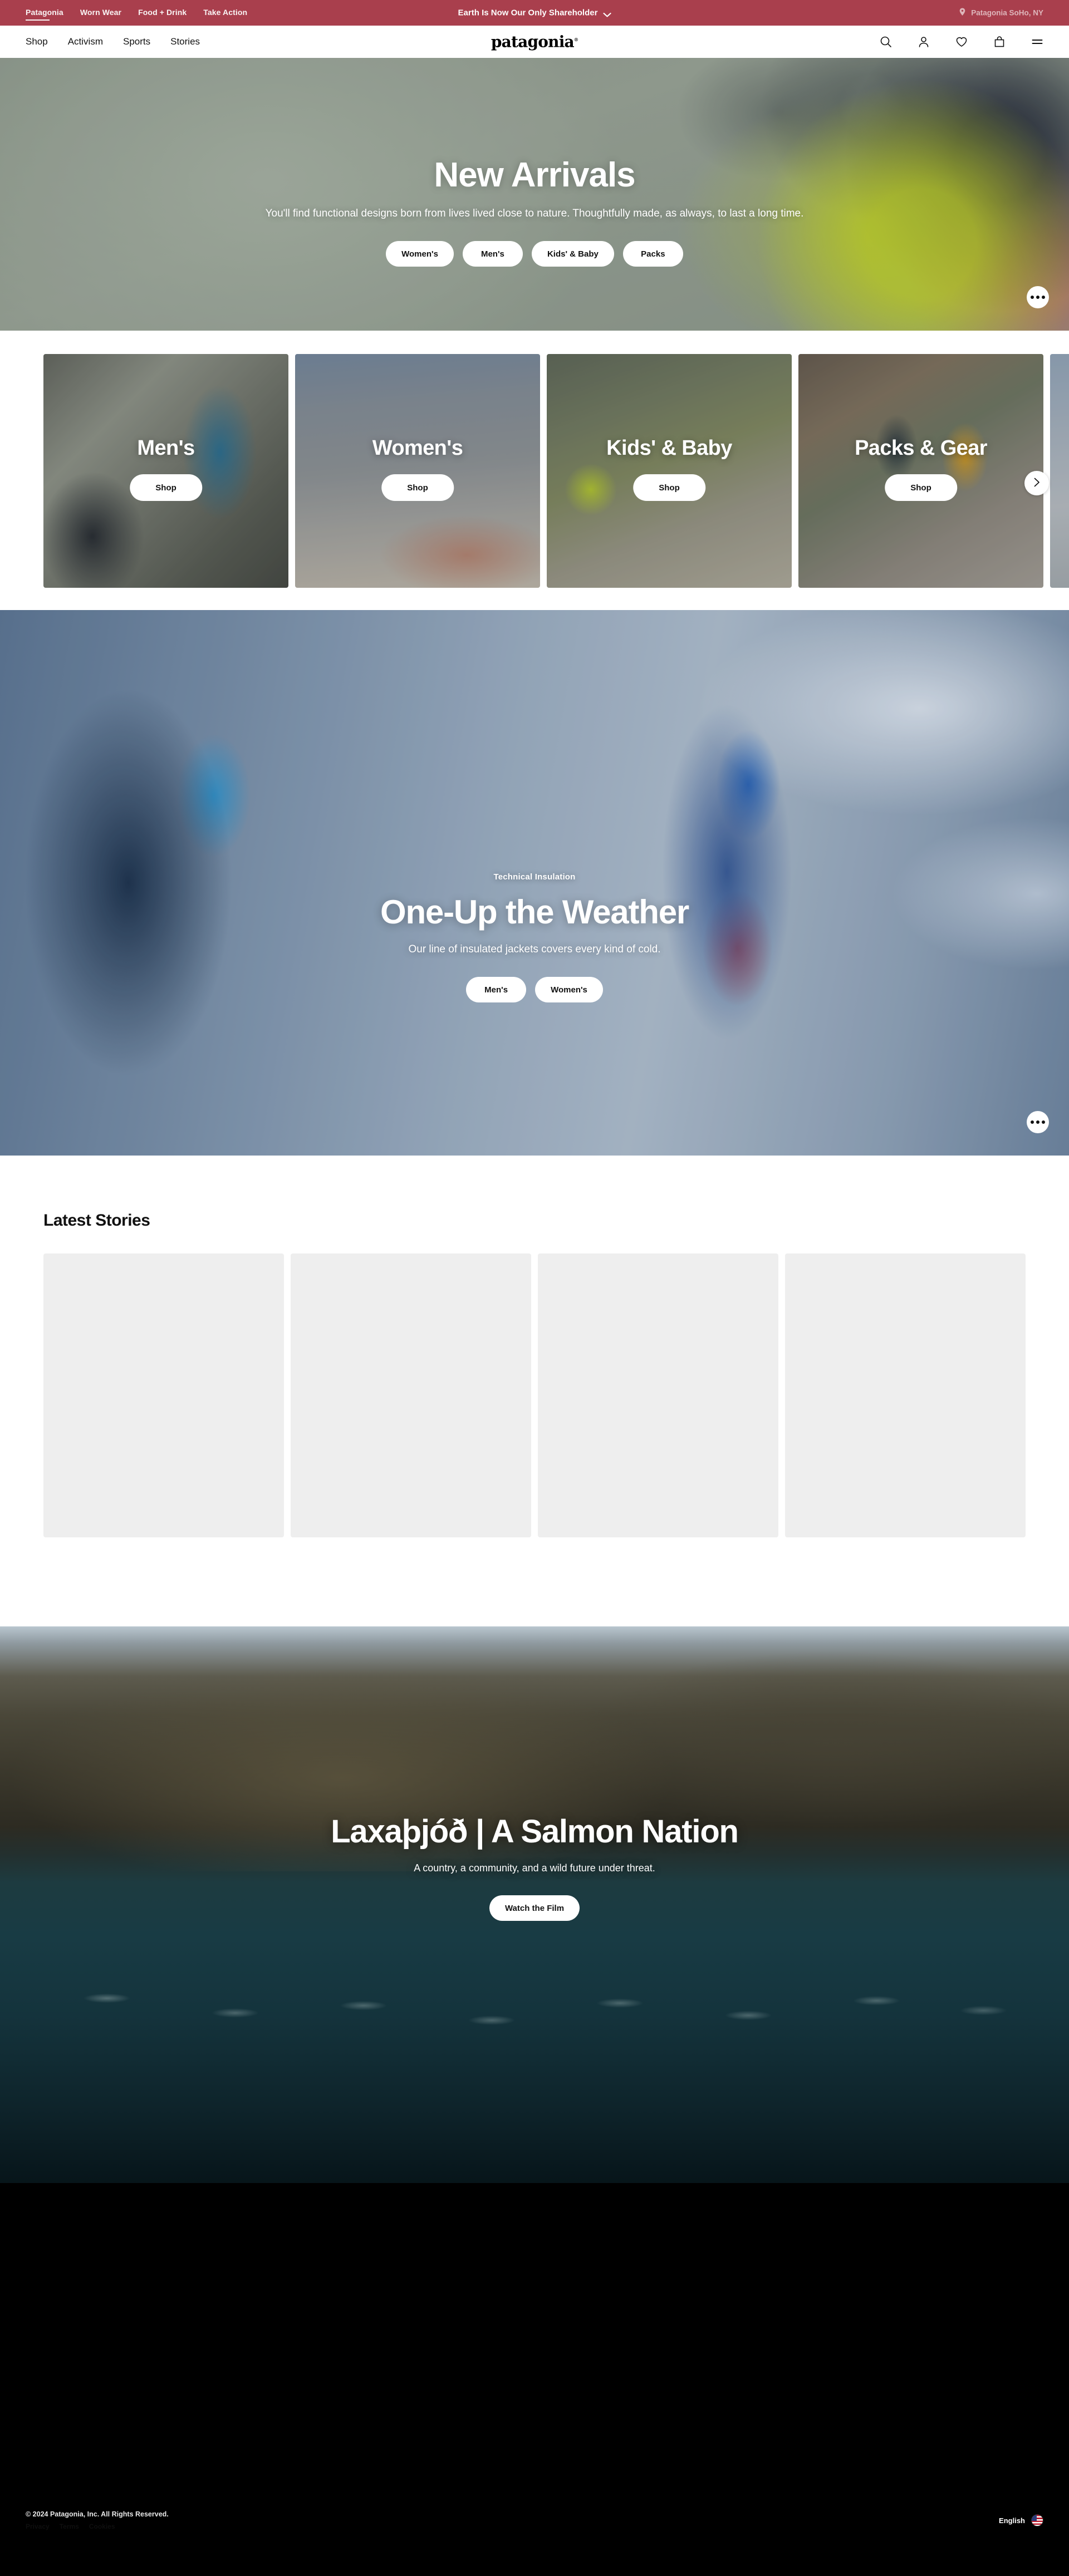  I want to click on location-pin-icon, so click(962, 13).